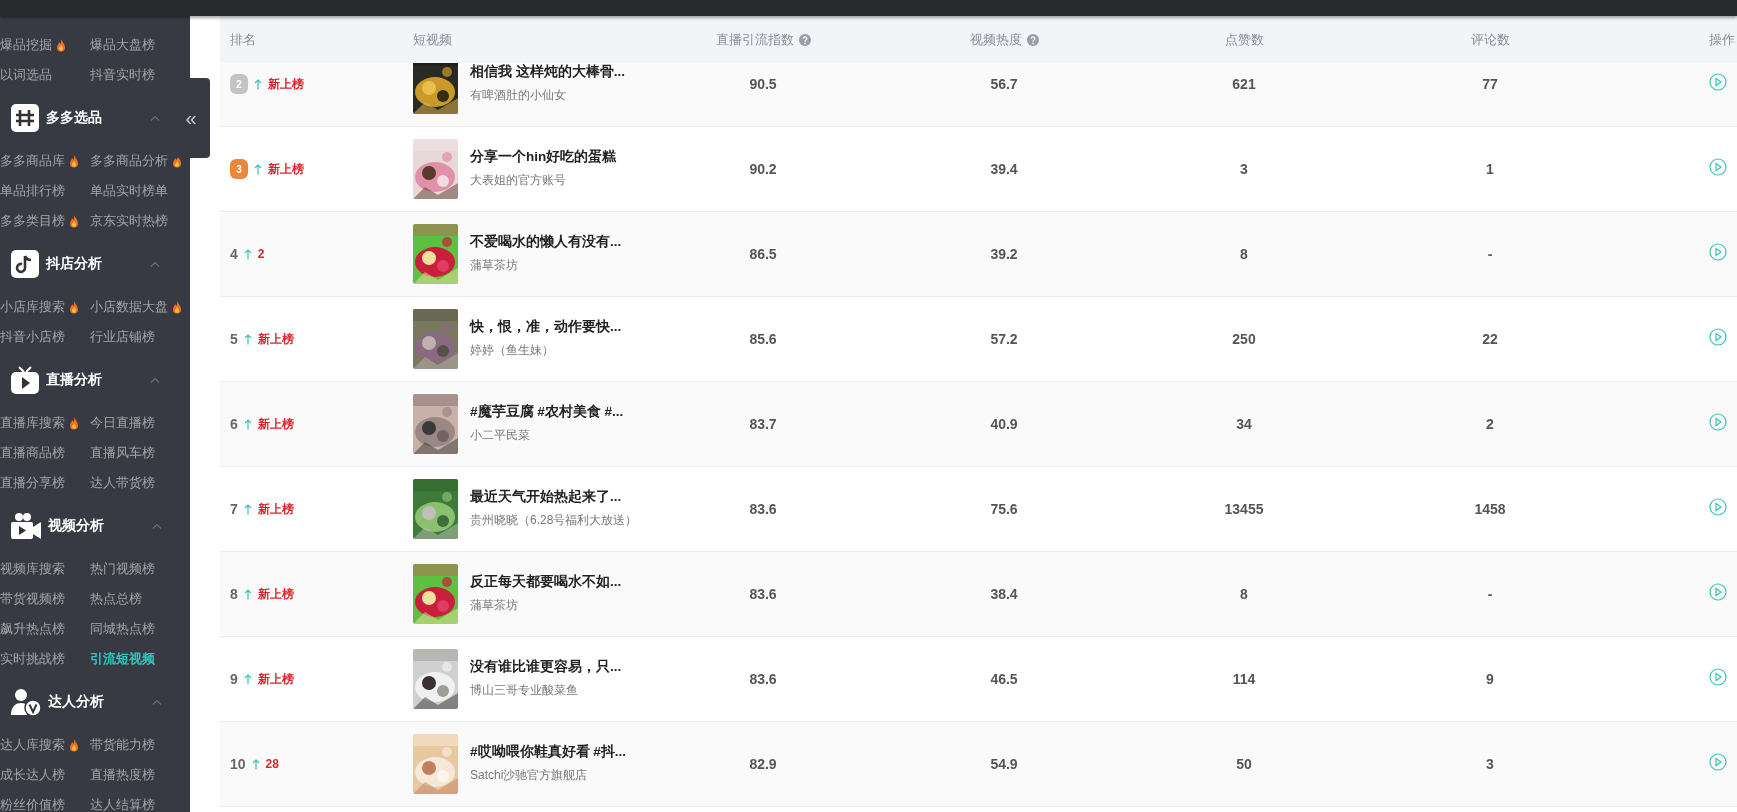 Image resolution: width=1737 pixels, height=812 pixels. Describe the element at coordinates (32, 629) in the screenshot. I see `nav-link: 飙升热点榜` at that location.